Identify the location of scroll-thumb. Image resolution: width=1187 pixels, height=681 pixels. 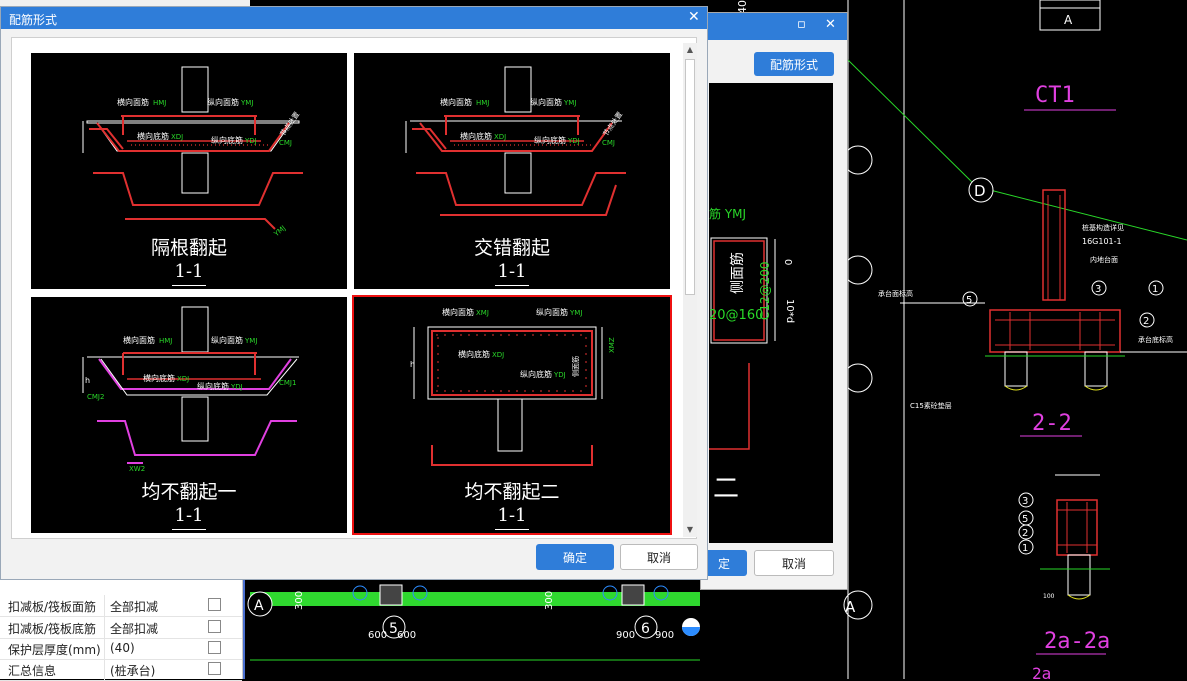
(690, 177).